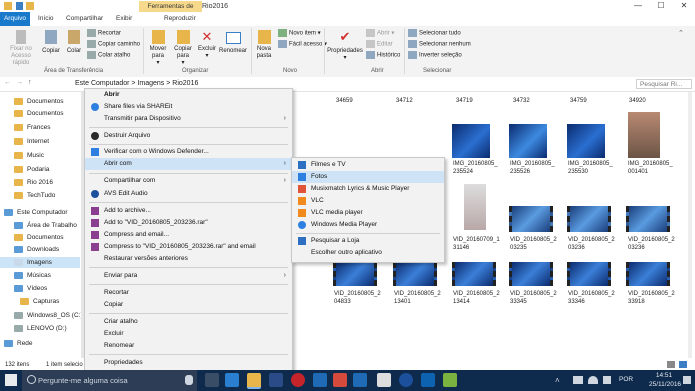 Image resolution: width=695 pixels, height=391 pixels. What do you see at coordinates (46, 19) in the screenshot?
I see `tab-inicio: Início` at bounding box center [46, 19].